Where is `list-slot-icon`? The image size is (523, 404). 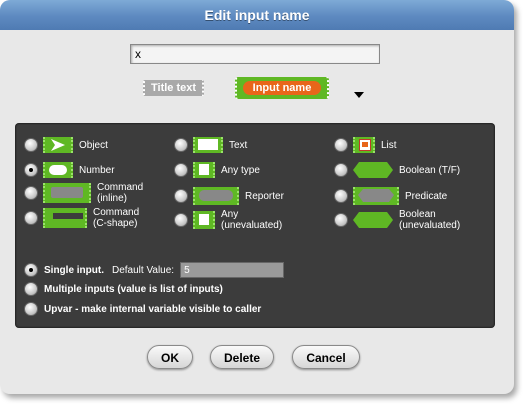
list-slot-icon is located at coordinates (364, 145).